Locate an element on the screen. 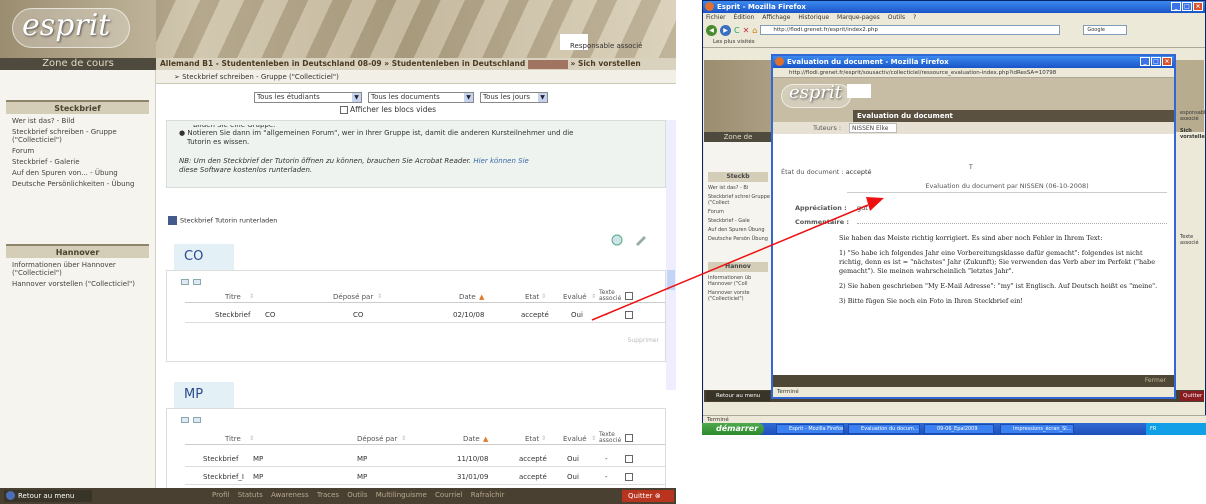  scrollbar-thumb is located at coordinates (671, 280).